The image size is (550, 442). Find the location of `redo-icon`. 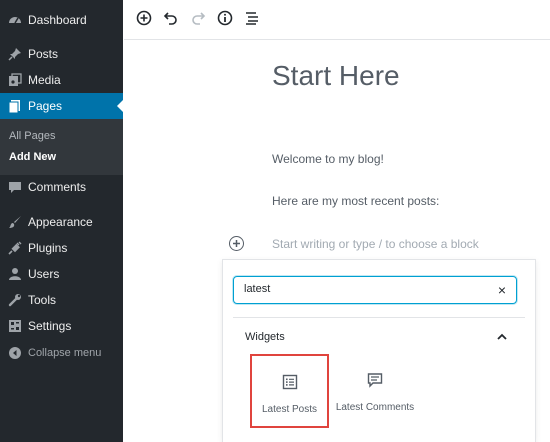

redo-icon is located at coordinates (198, 20).